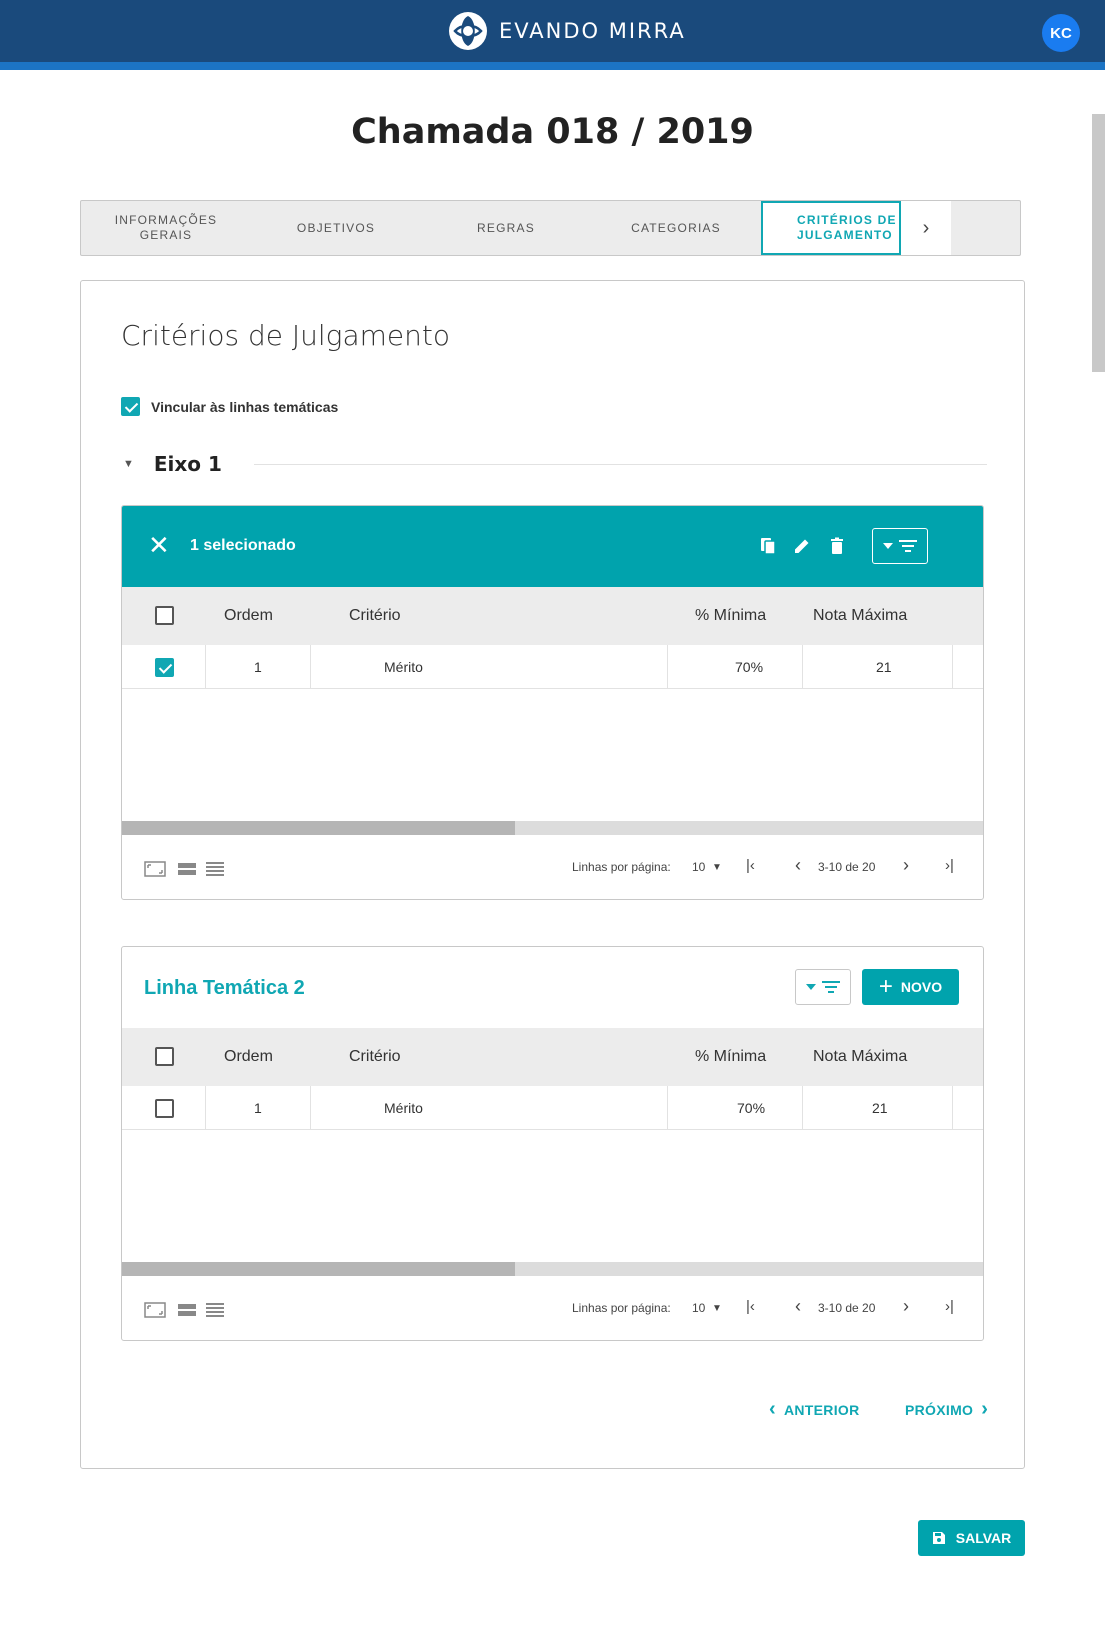 Image resolution: width=1105 pixels, height=1633 pixels. I want to click on tab-label: INFORMAÇÕES, so click(166, 220).